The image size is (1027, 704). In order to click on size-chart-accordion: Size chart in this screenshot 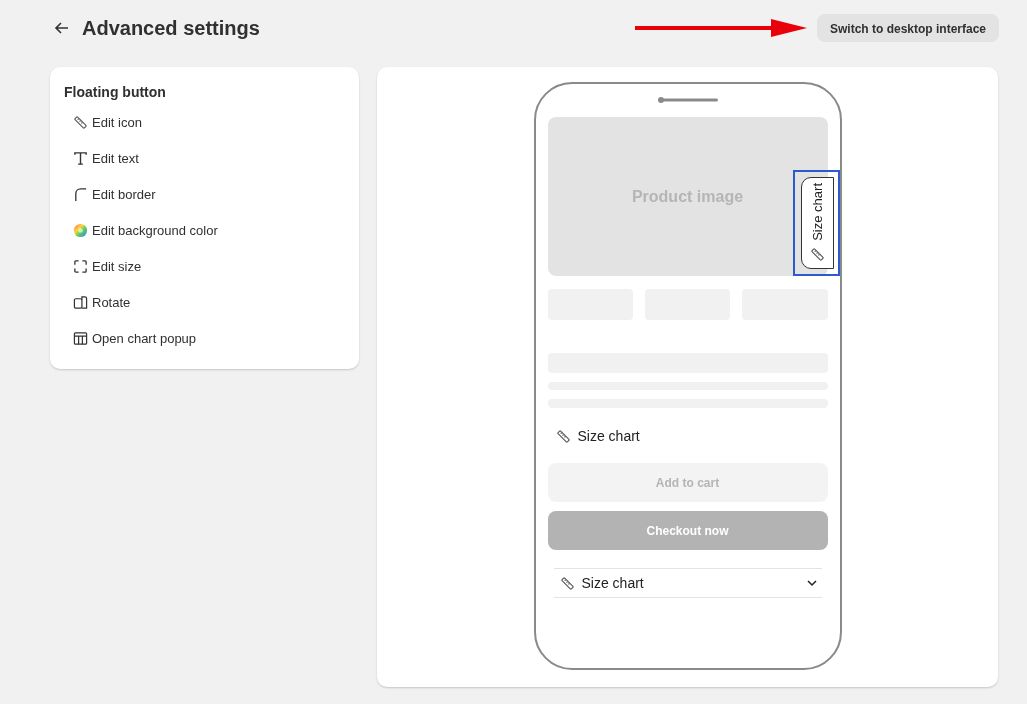, I will do `click(687, 583)`.